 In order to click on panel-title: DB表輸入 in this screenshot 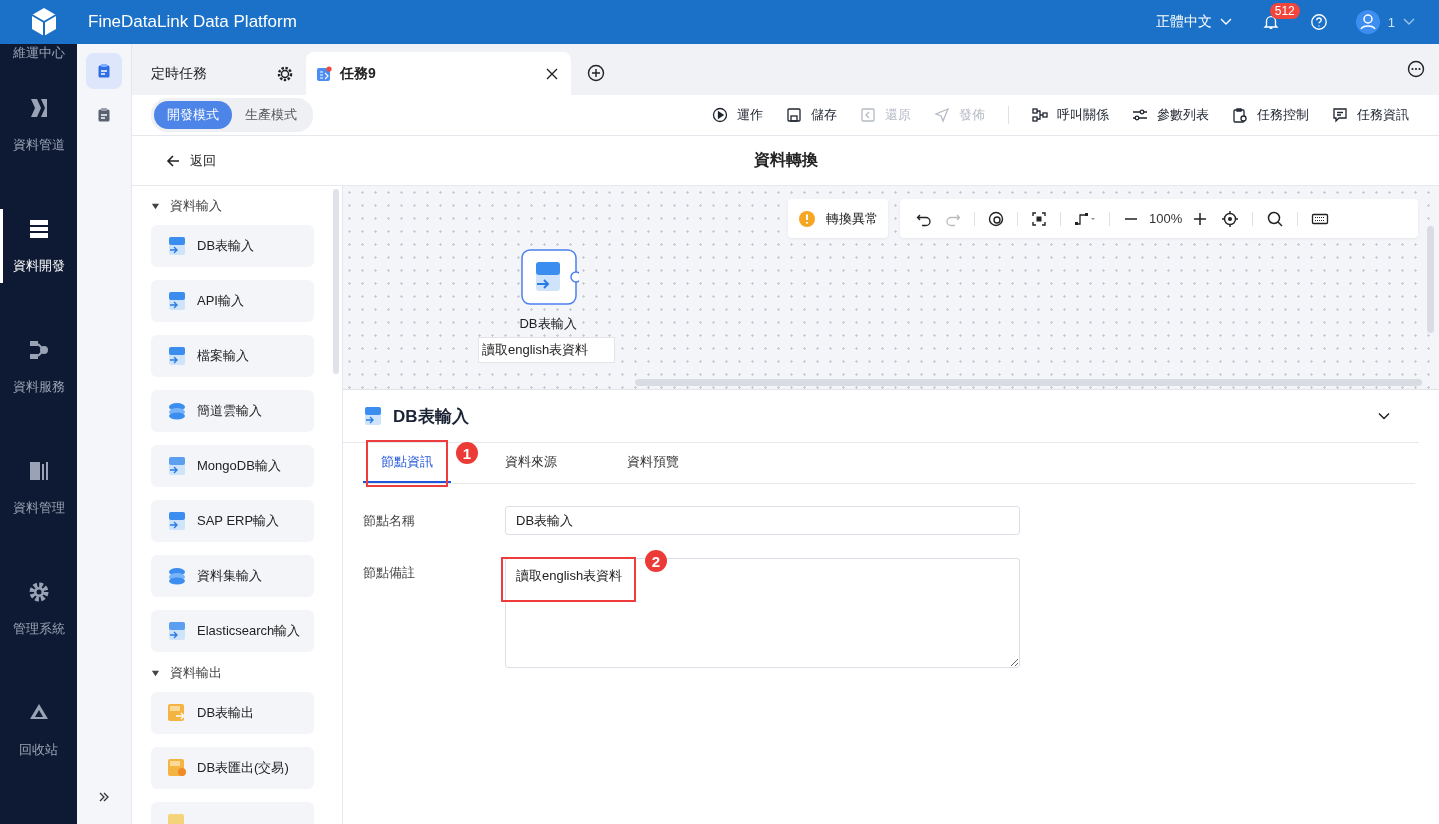, I will do `click(431, 416)`.